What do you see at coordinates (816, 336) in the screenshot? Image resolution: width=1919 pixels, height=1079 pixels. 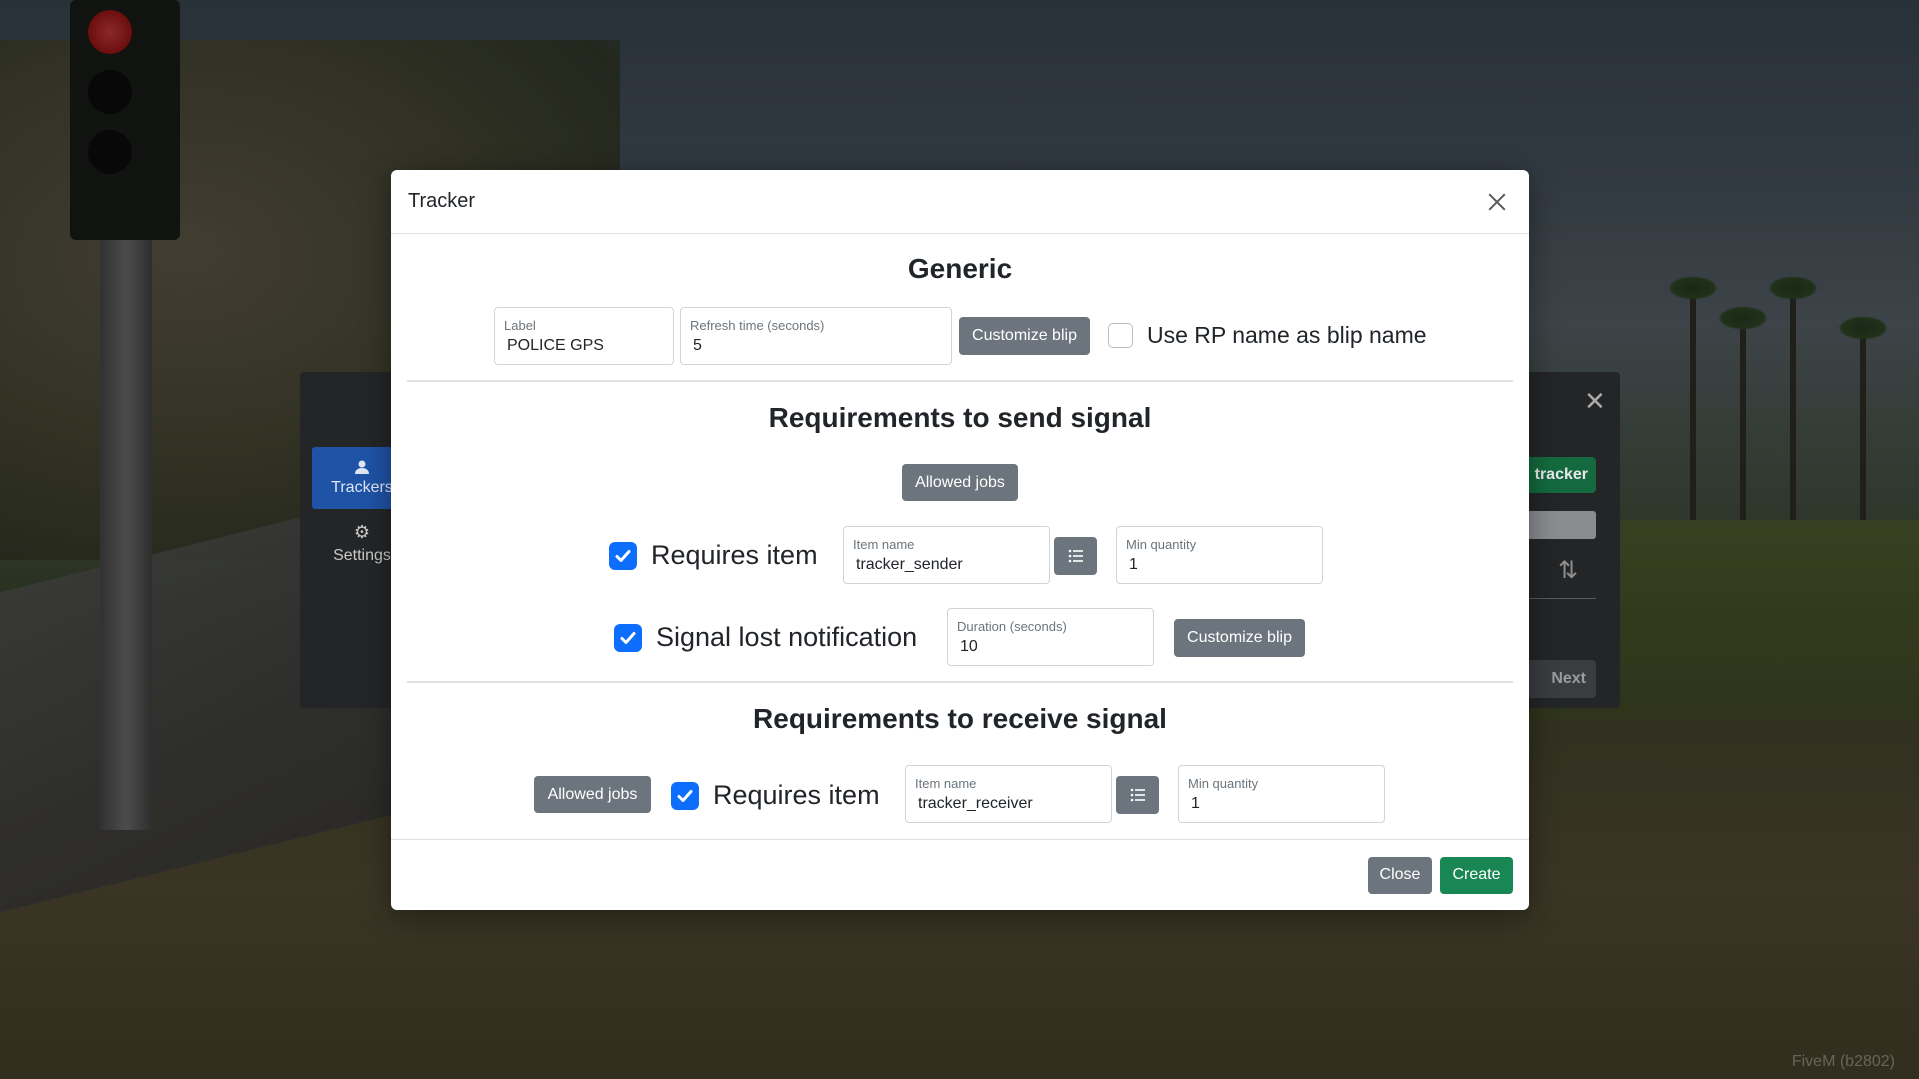 I see `refresh-time-field: Refresh time (seconds) 5` at bounding box center [816, 336].